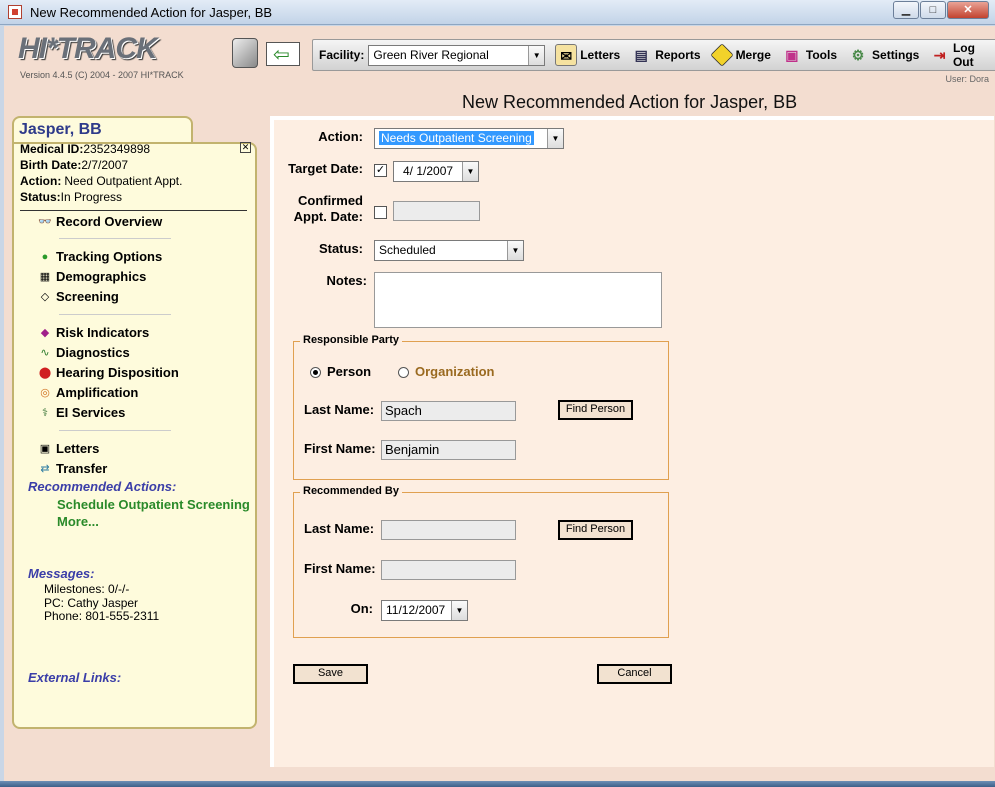  What do you see at coordinates (678, 55) in the screenshot?
I see `reports-label: Reports` at bounding box center [678, 55].